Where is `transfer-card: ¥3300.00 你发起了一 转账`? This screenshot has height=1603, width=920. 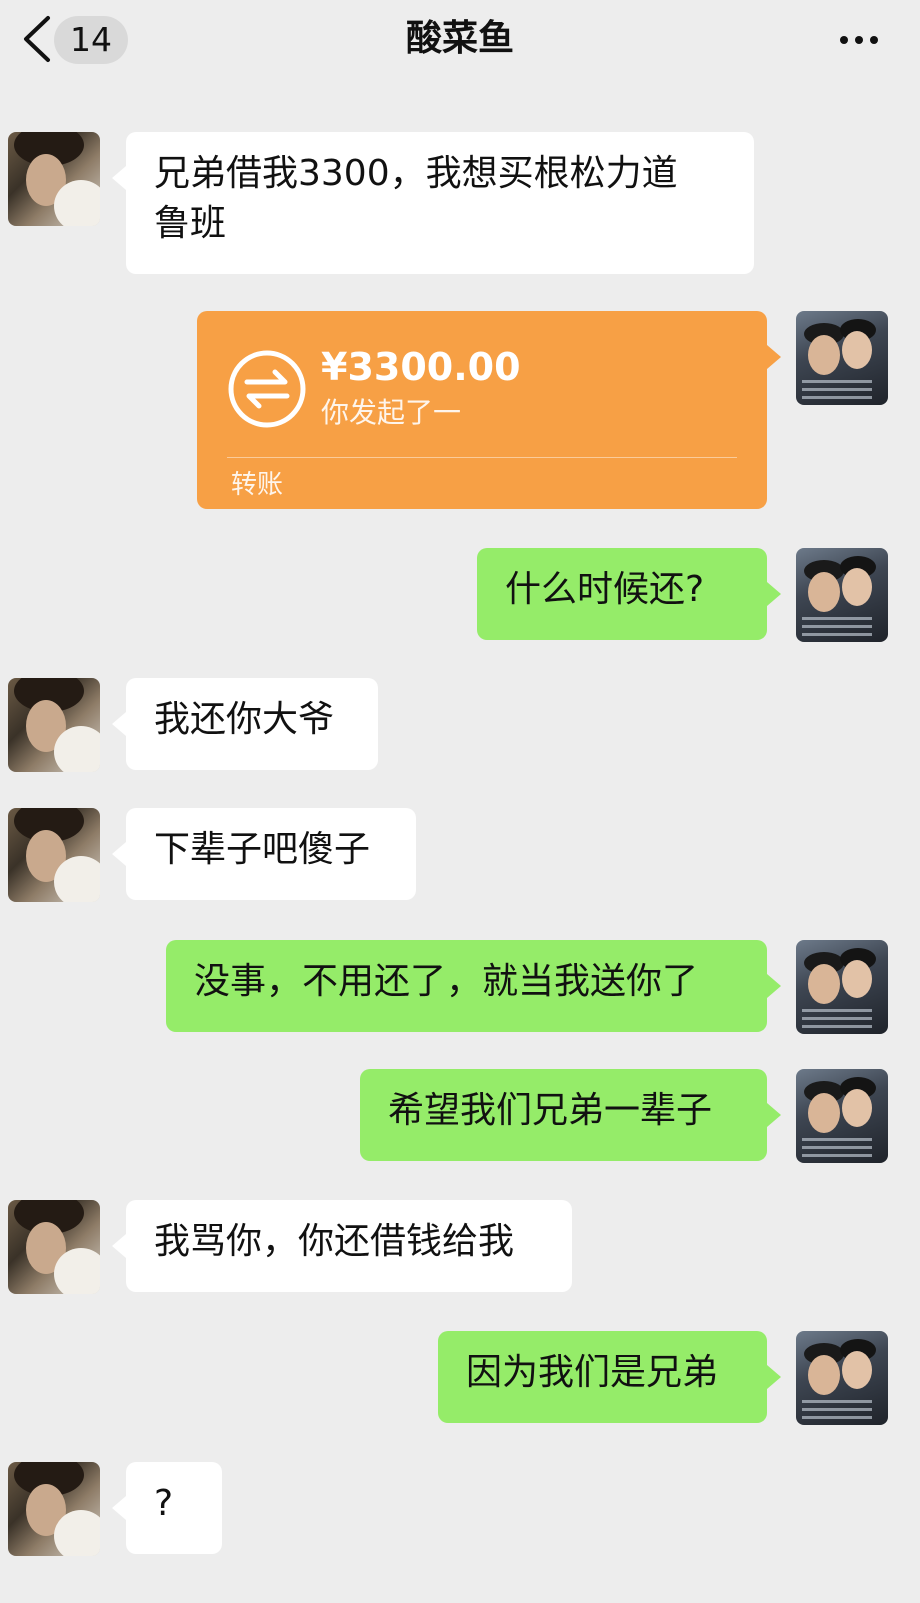 transfer-card: ¥3300.00 你发起了一 转账 is located at coordinates (489, 410).